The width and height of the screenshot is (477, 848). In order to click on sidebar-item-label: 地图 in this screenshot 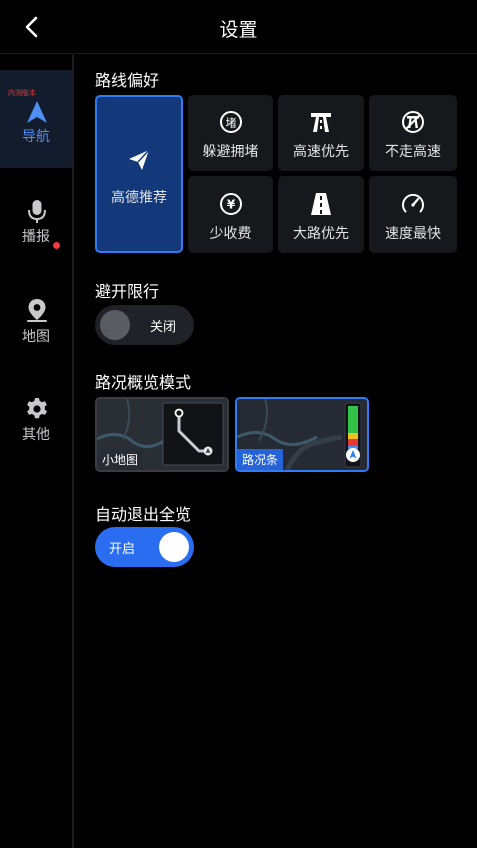, I will do `click(36, 337)`.